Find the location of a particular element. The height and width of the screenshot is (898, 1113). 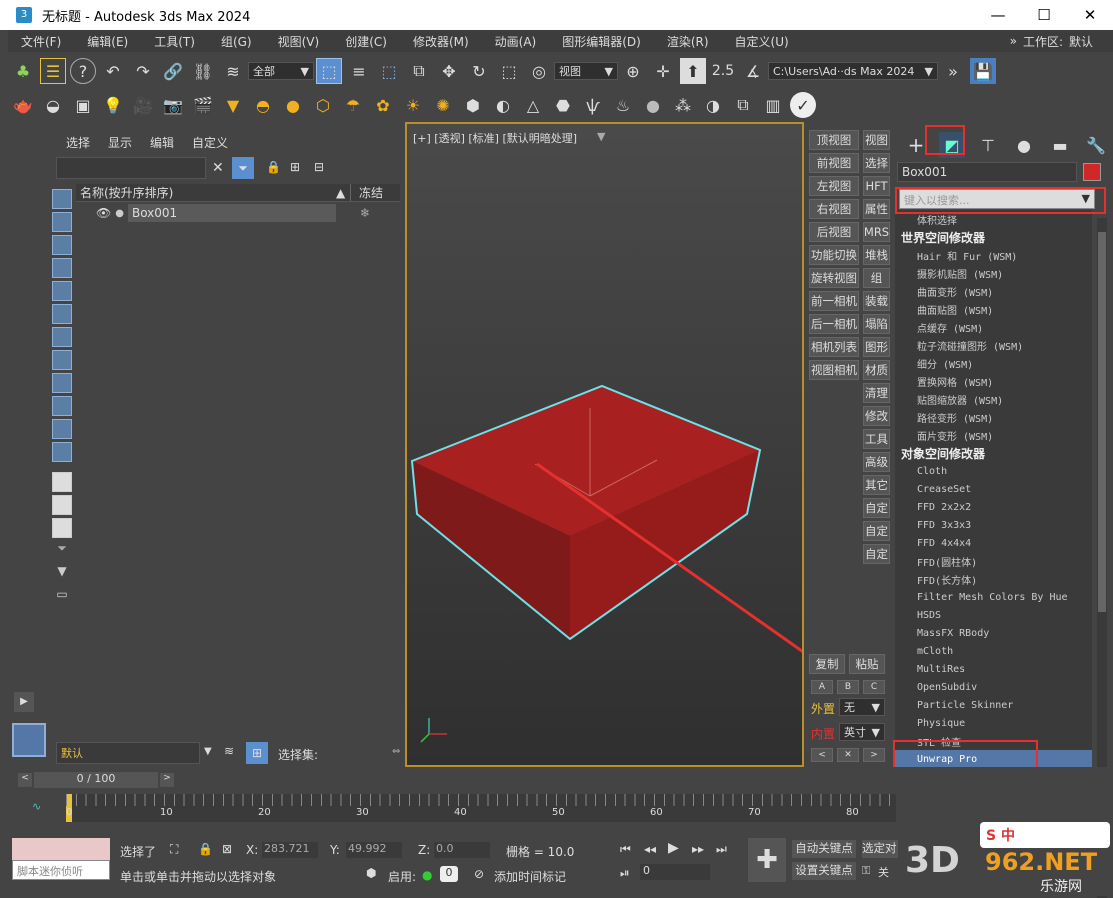

camera-icon: 📷 is located at coordinates (173, 105).